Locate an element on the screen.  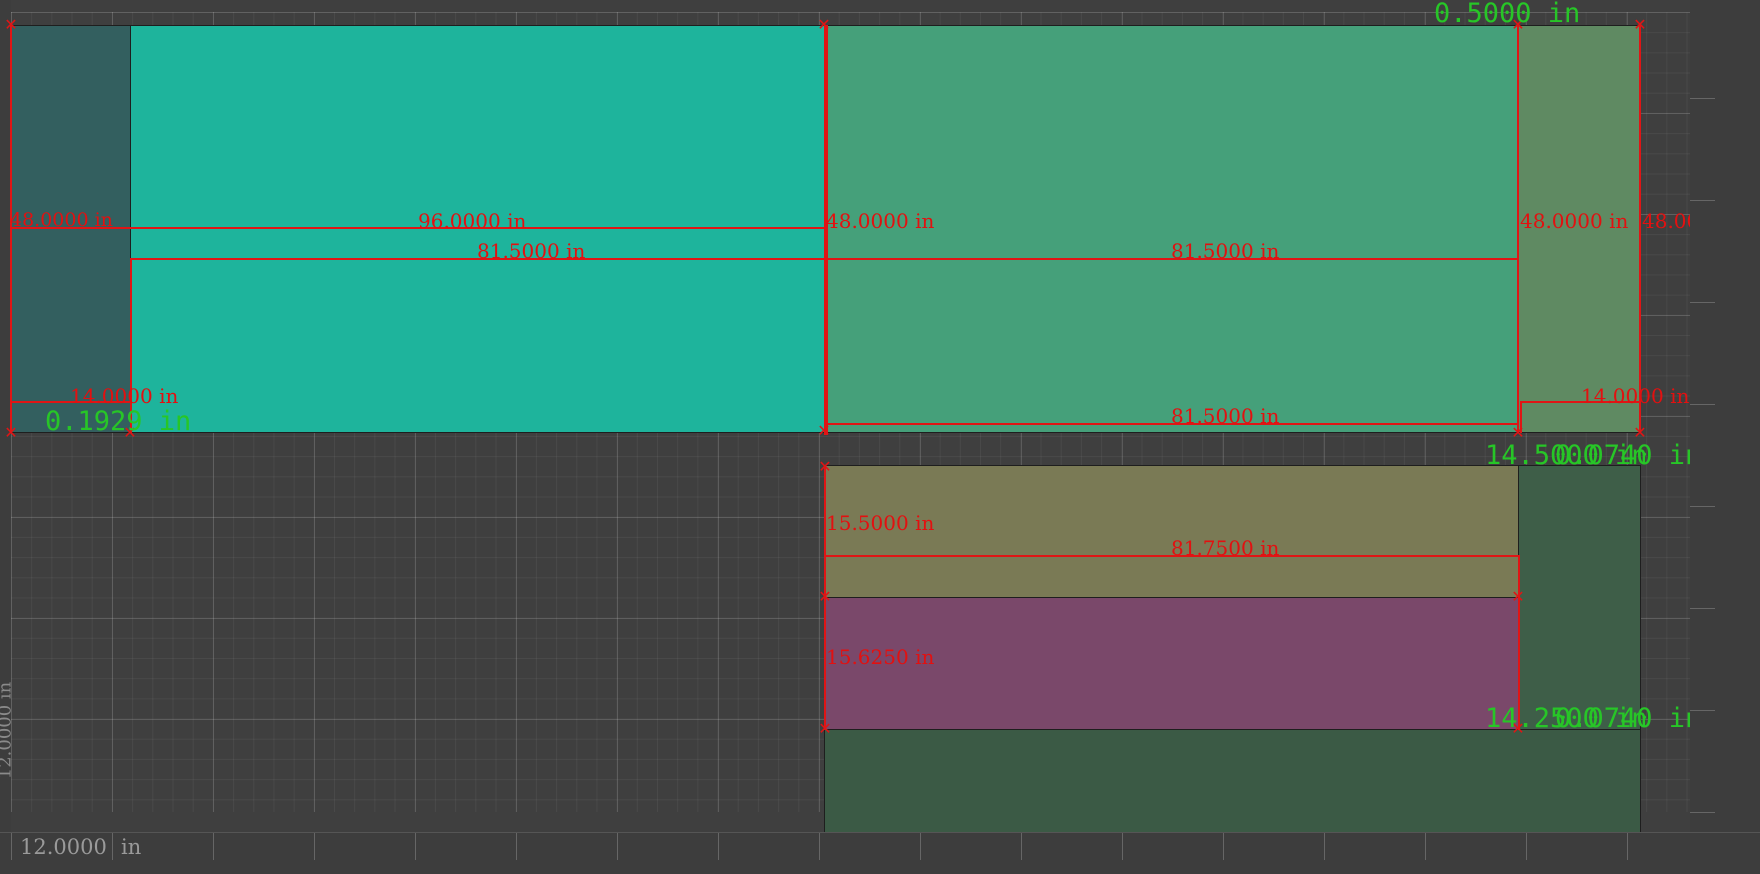
dim-yellow-width: 81.7500 in is located at coordinates (1225, 548).